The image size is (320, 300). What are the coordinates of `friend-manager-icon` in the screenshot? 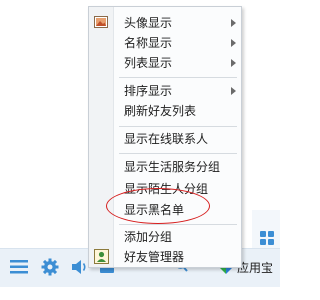 It's located at (101, 256).